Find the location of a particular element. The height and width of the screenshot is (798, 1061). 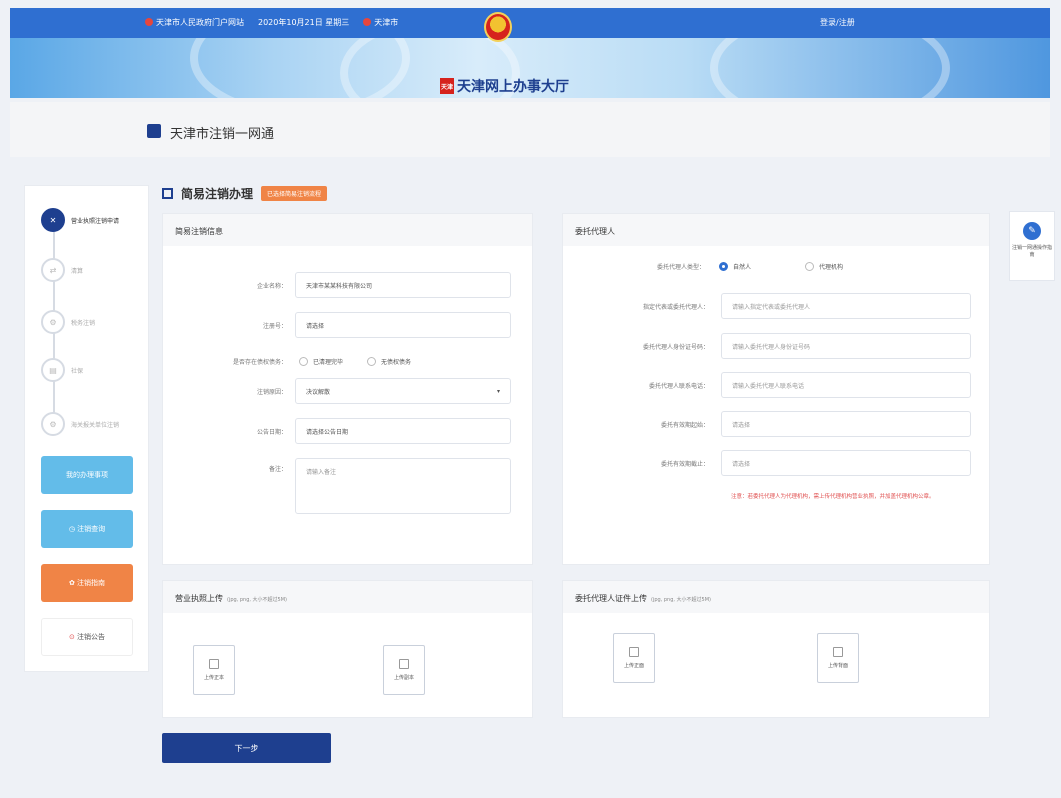

card-title: 简易注销信息 is located at coordinates (347, 230).